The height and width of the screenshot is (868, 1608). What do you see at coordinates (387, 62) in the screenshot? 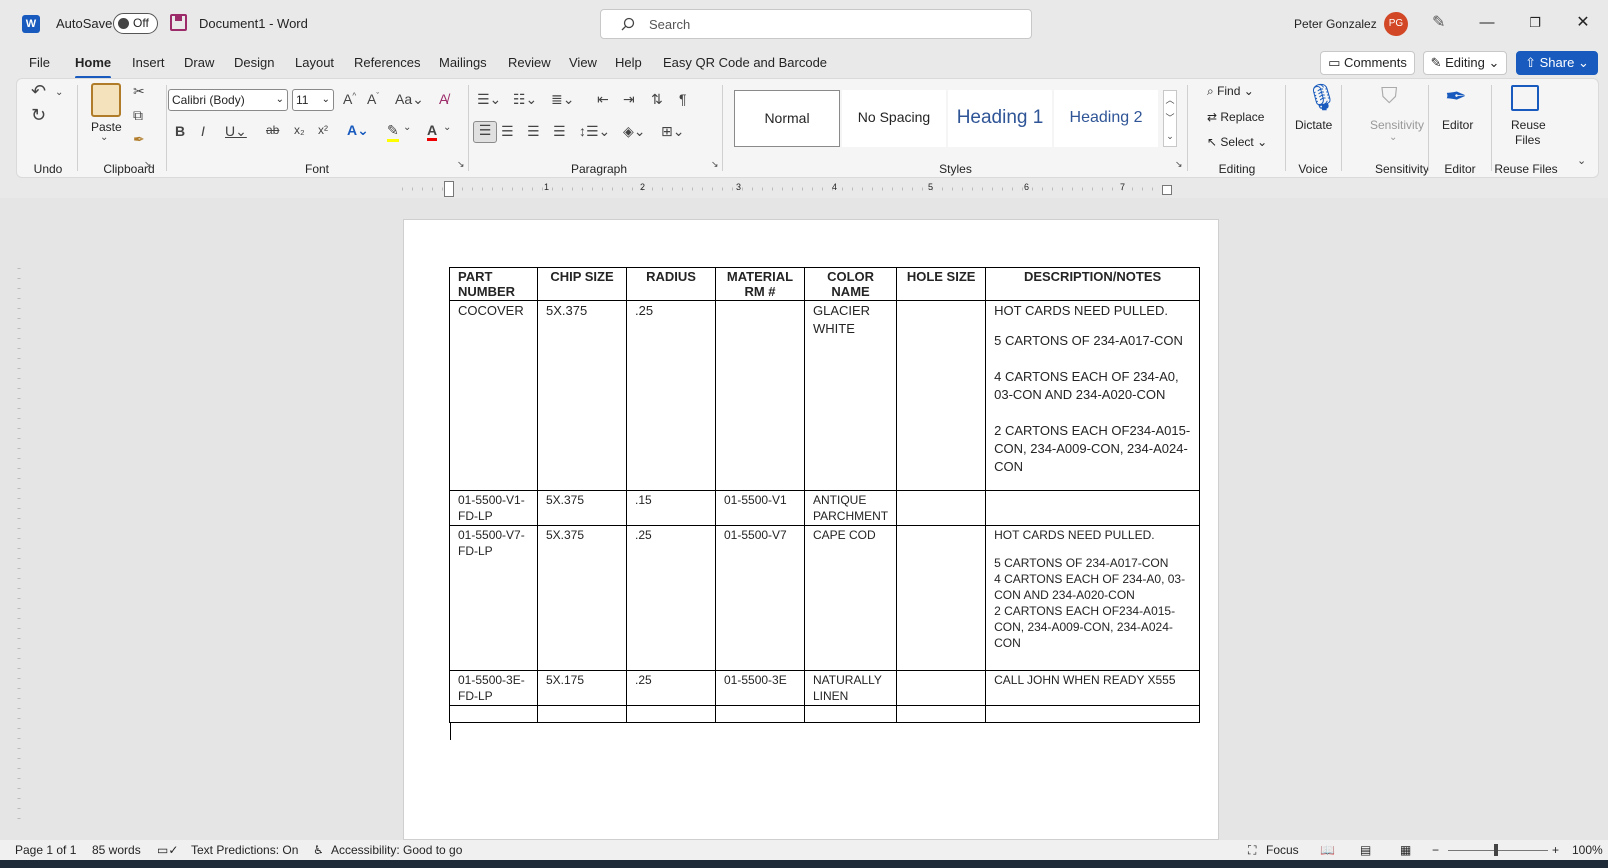
I see `tab-references: References` at bounding box center [387, 62].